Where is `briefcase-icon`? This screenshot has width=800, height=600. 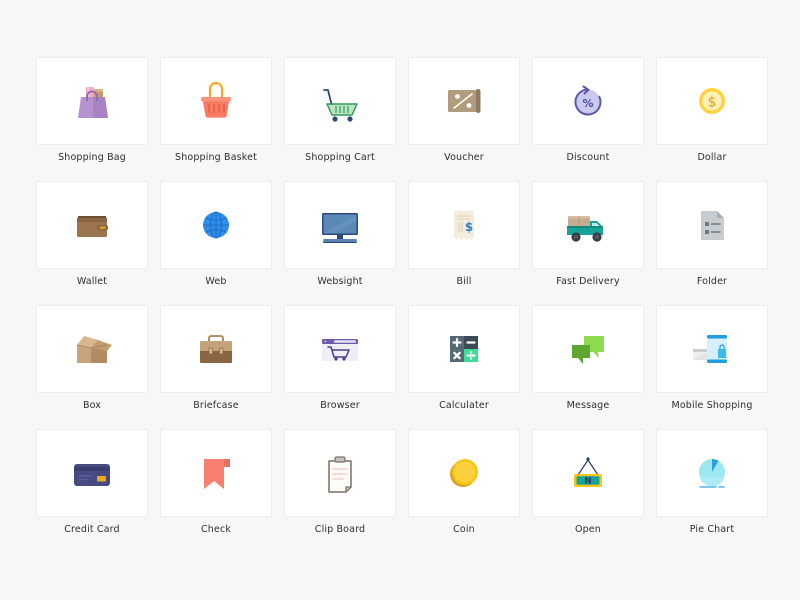 briefcase-icon is located at coordinates (216, 349).